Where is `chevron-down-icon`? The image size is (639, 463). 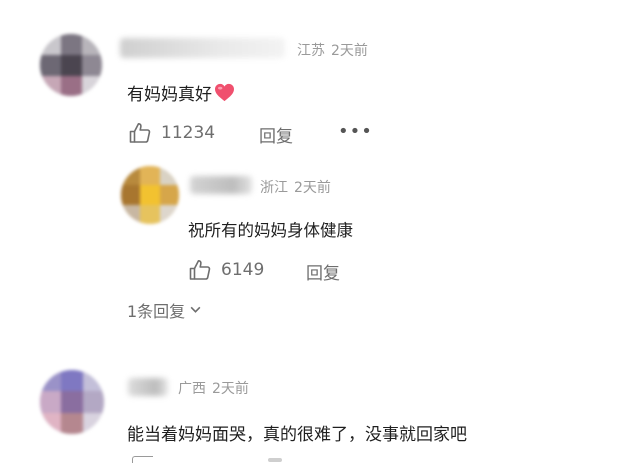 chevron-down-icon is located at coordinates (195, 310).